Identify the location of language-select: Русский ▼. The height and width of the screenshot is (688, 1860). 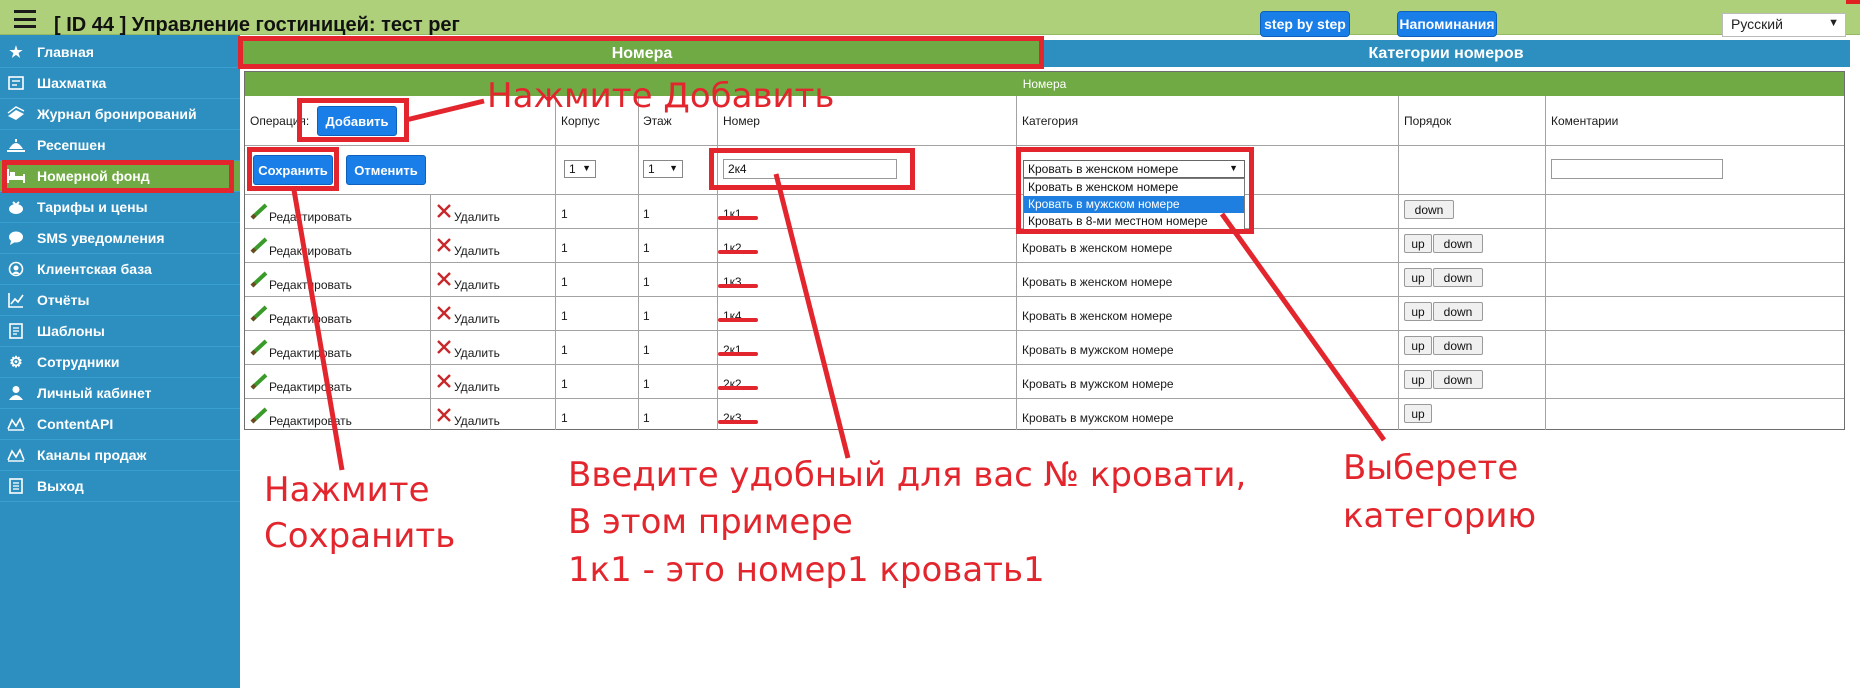
(1784, 25).